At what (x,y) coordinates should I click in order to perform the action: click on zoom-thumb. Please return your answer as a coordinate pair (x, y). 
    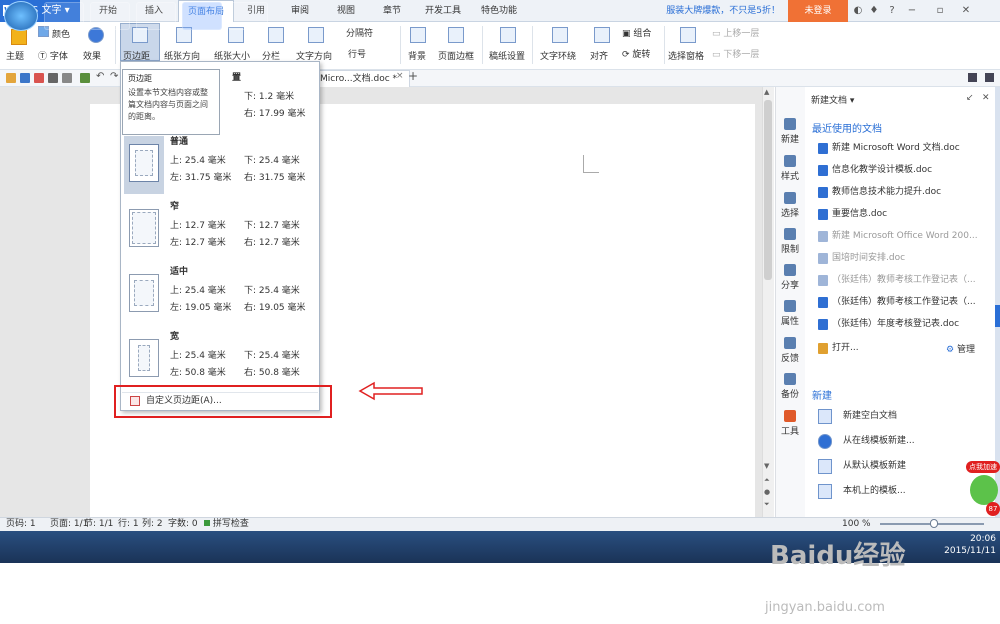
    Looking at the image, I should click on (934, 523).